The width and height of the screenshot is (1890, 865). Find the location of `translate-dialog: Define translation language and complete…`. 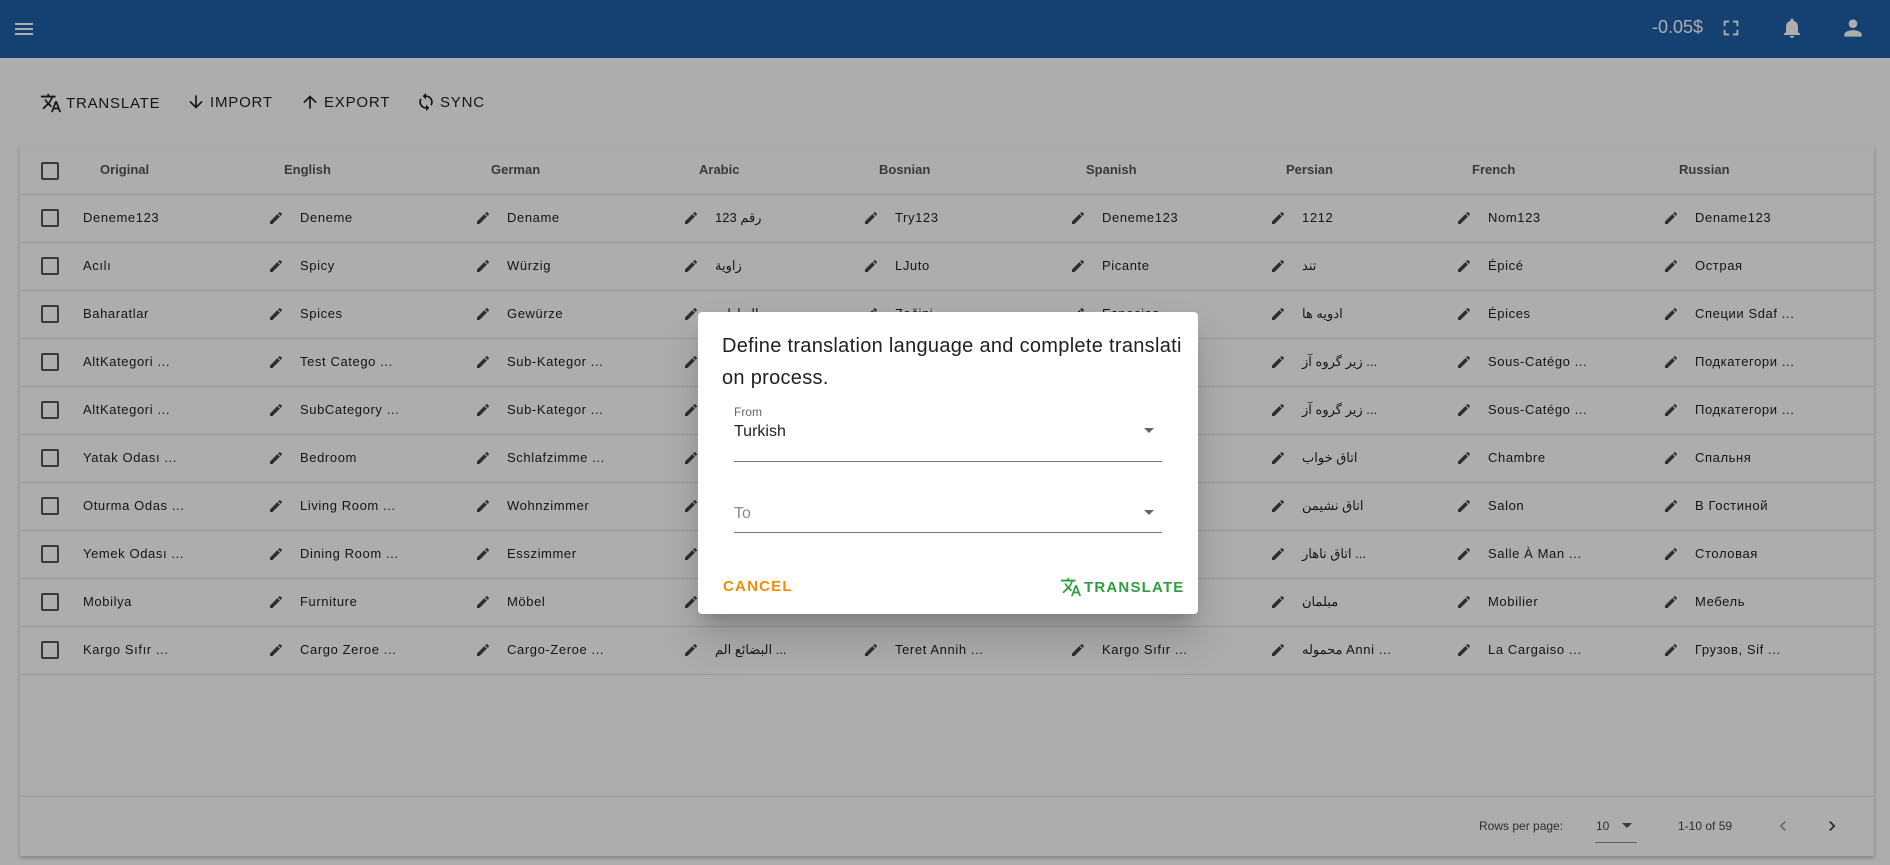

translate-dialog: Define translation language and complete… is located at coordinates (948, 463).